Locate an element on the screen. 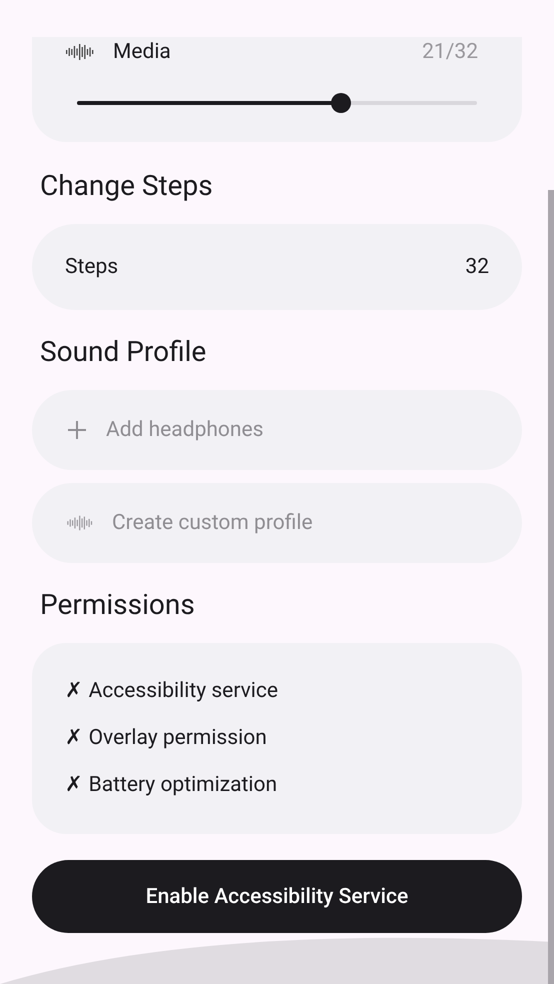 This screenshot has height=984, width=554. permission-label: Overlay permission is located at coordinates (177, 738).